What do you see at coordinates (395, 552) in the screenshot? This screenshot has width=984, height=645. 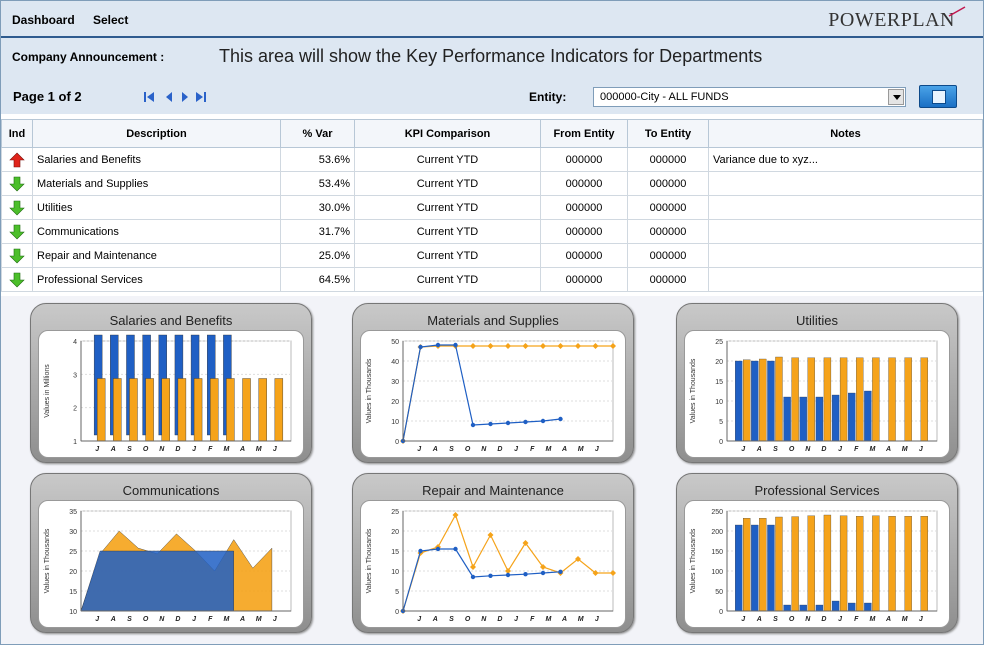 I see `y-tick-label: 15` at bounding box center [395, 552].